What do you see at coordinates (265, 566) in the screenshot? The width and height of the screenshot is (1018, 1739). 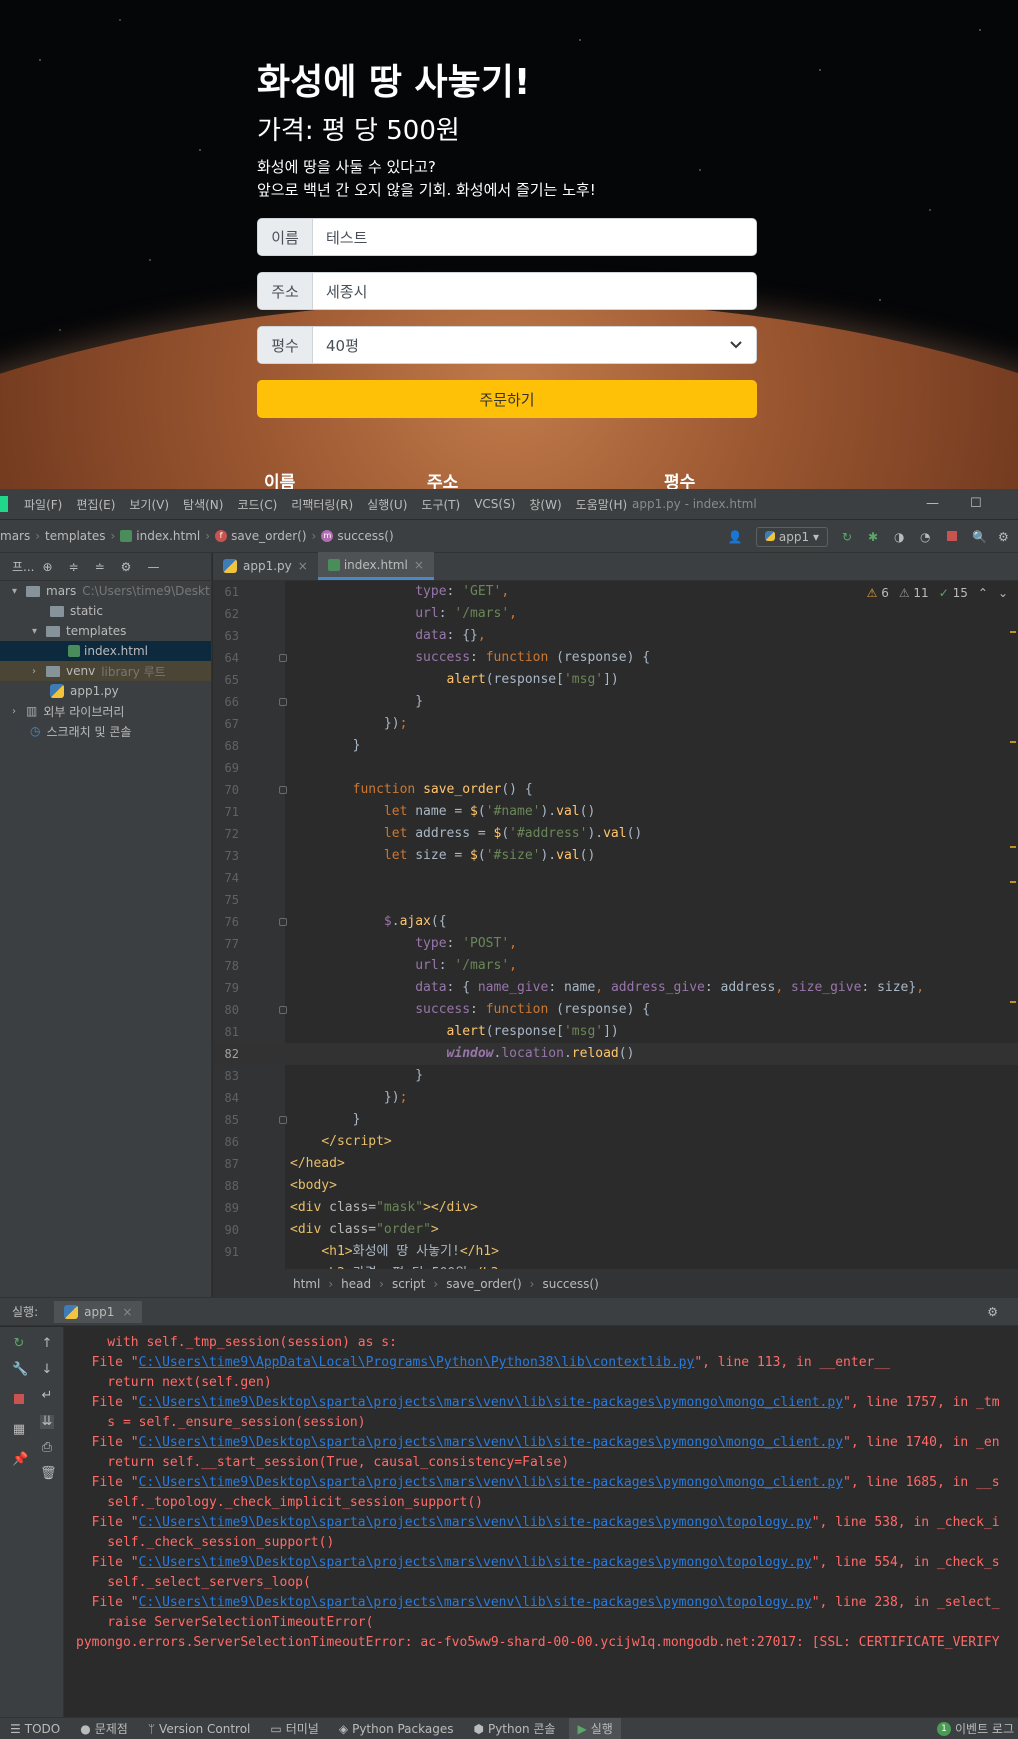 I see `tab-app1-py: app1.py ×` at bounding box center [265, 566].